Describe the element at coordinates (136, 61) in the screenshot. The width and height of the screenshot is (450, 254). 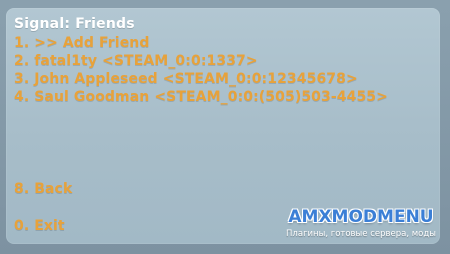
I see `menu-item-friend-fatal1ty: 2. fatal1ty <STEAM_0:0:1337>` at that location.